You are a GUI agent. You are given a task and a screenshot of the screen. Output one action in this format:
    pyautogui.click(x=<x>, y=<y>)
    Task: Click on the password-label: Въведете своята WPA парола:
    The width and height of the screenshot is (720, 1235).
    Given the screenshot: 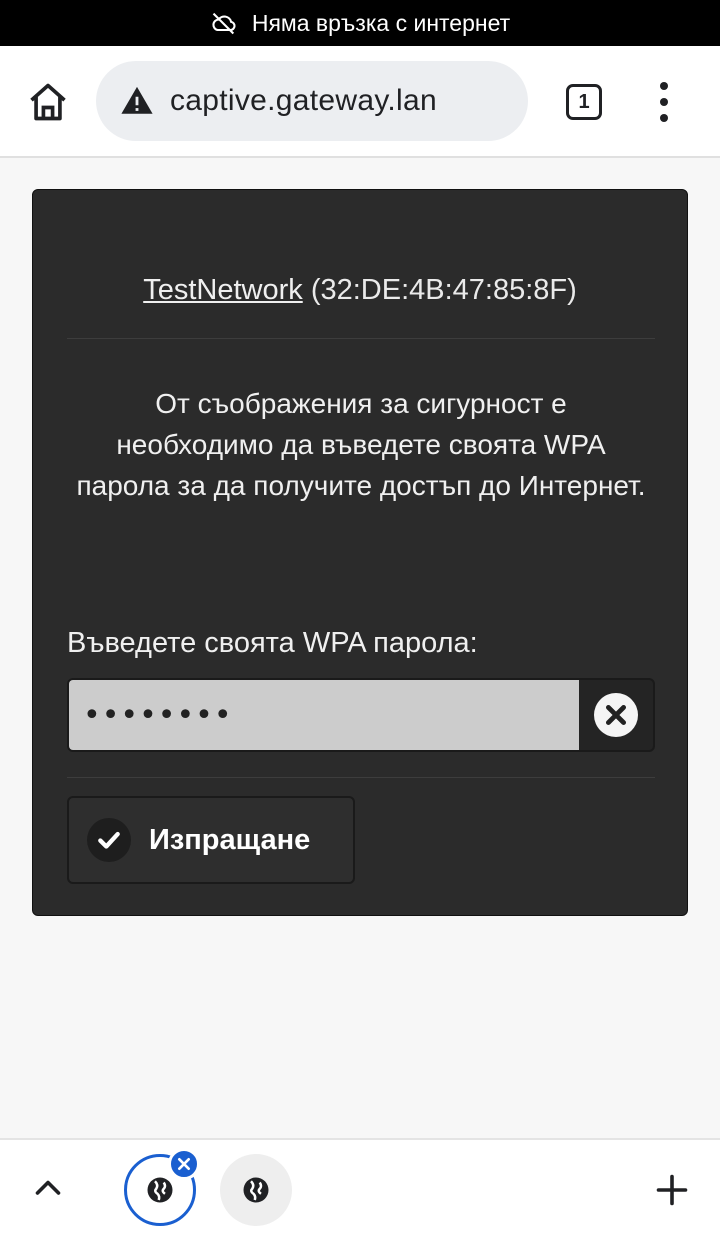 What is the action you would take?
    pyautogui.click(x=272, y=643)
    